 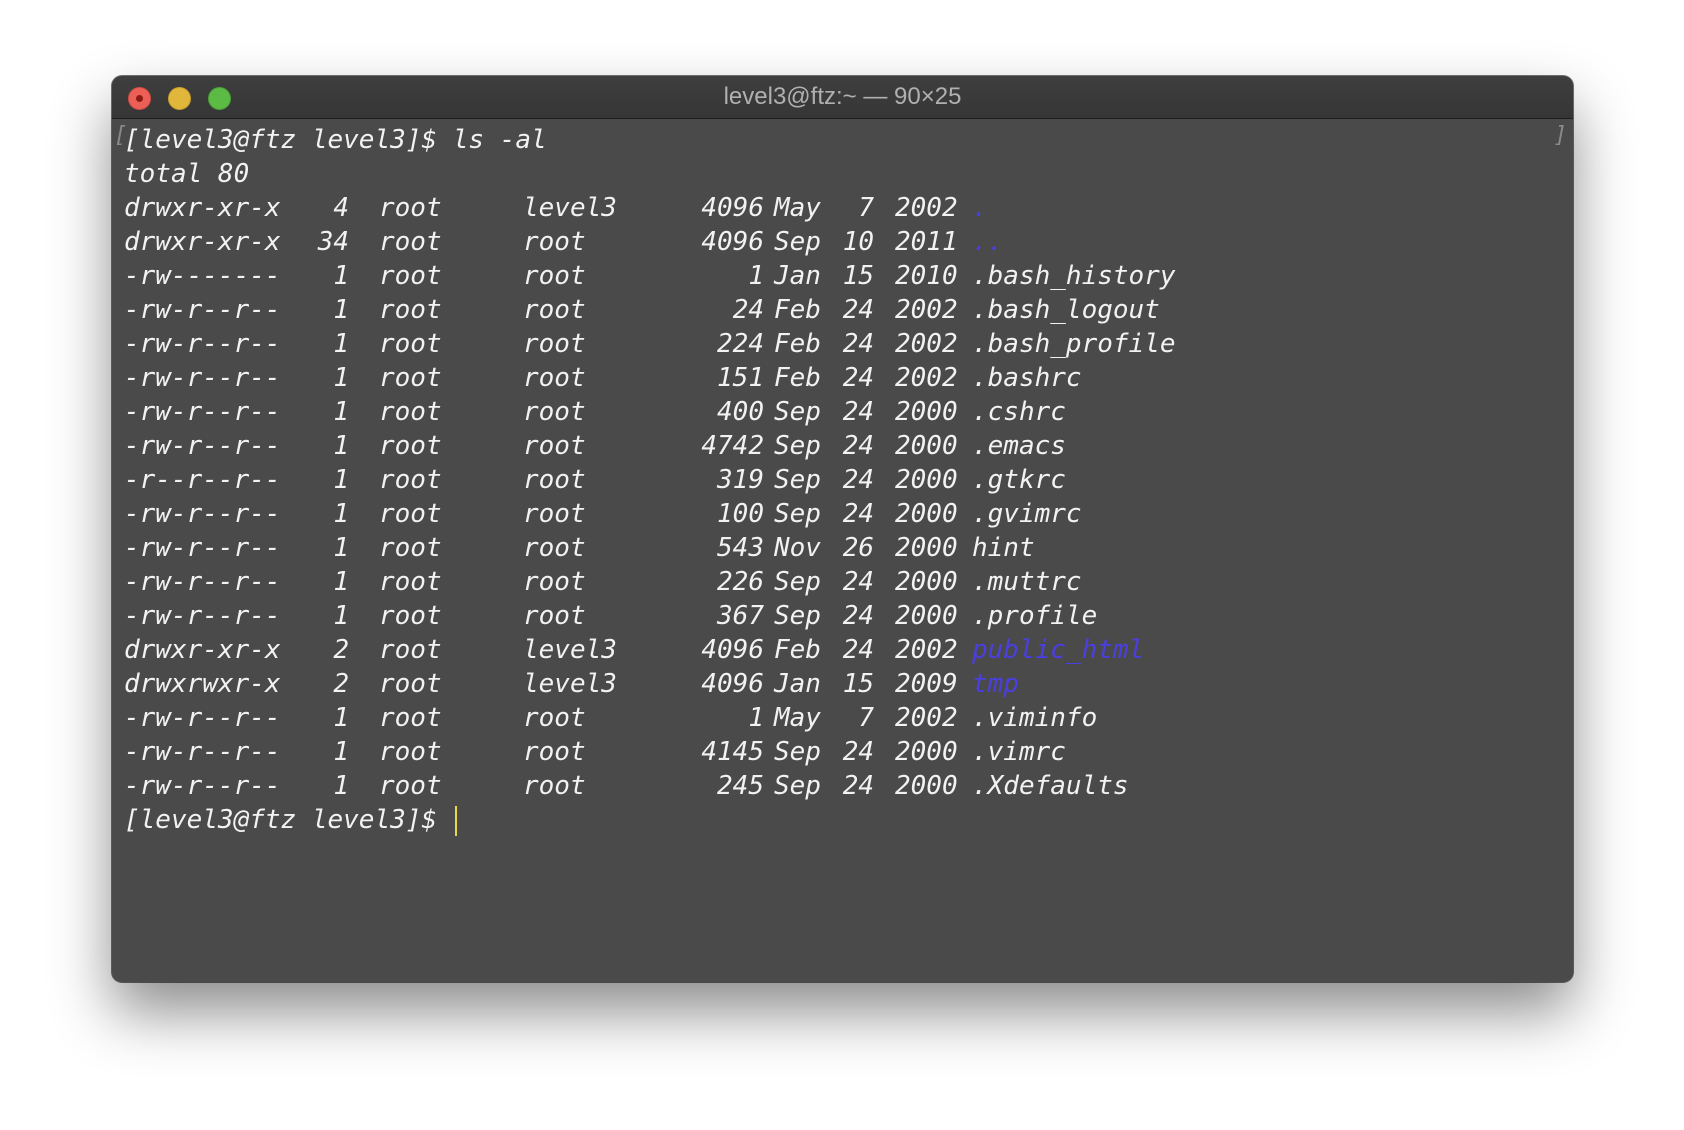 What do you see at coordinates (740, 582) in the screenshot?
I see `file-size: 226` at bounding box center [740, 582].